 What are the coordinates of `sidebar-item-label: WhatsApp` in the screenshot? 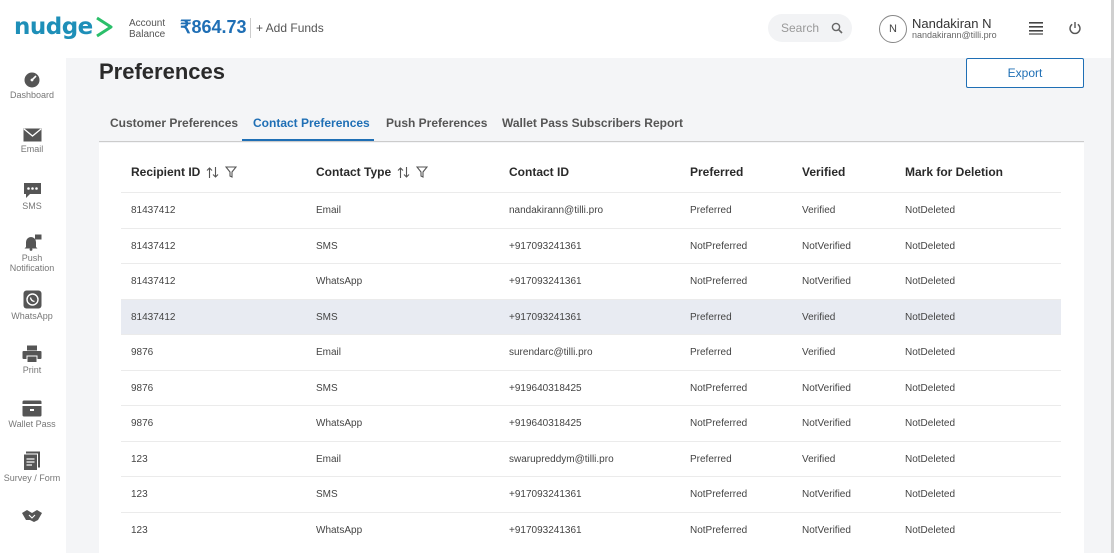 It's located at (32, 316).